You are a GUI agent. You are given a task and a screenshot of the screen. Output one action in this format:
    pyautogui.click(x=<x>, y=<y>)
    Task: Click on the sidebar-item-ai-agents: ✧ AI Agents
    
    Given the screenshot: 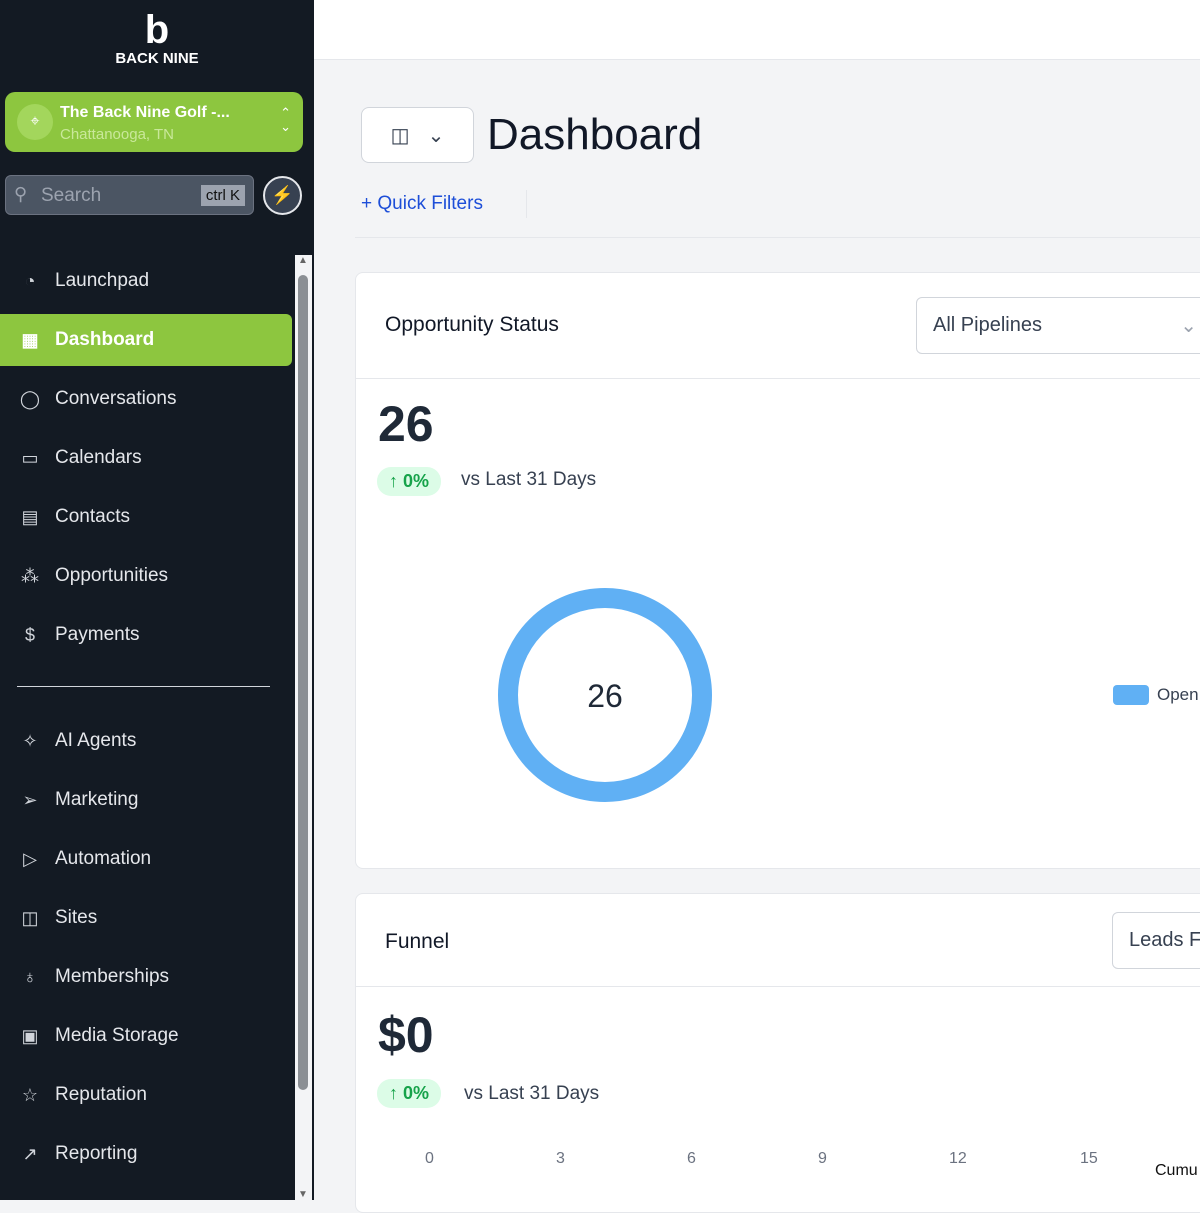 What is the action you would take?
    pyautogui.click(x=146, y=741)
    